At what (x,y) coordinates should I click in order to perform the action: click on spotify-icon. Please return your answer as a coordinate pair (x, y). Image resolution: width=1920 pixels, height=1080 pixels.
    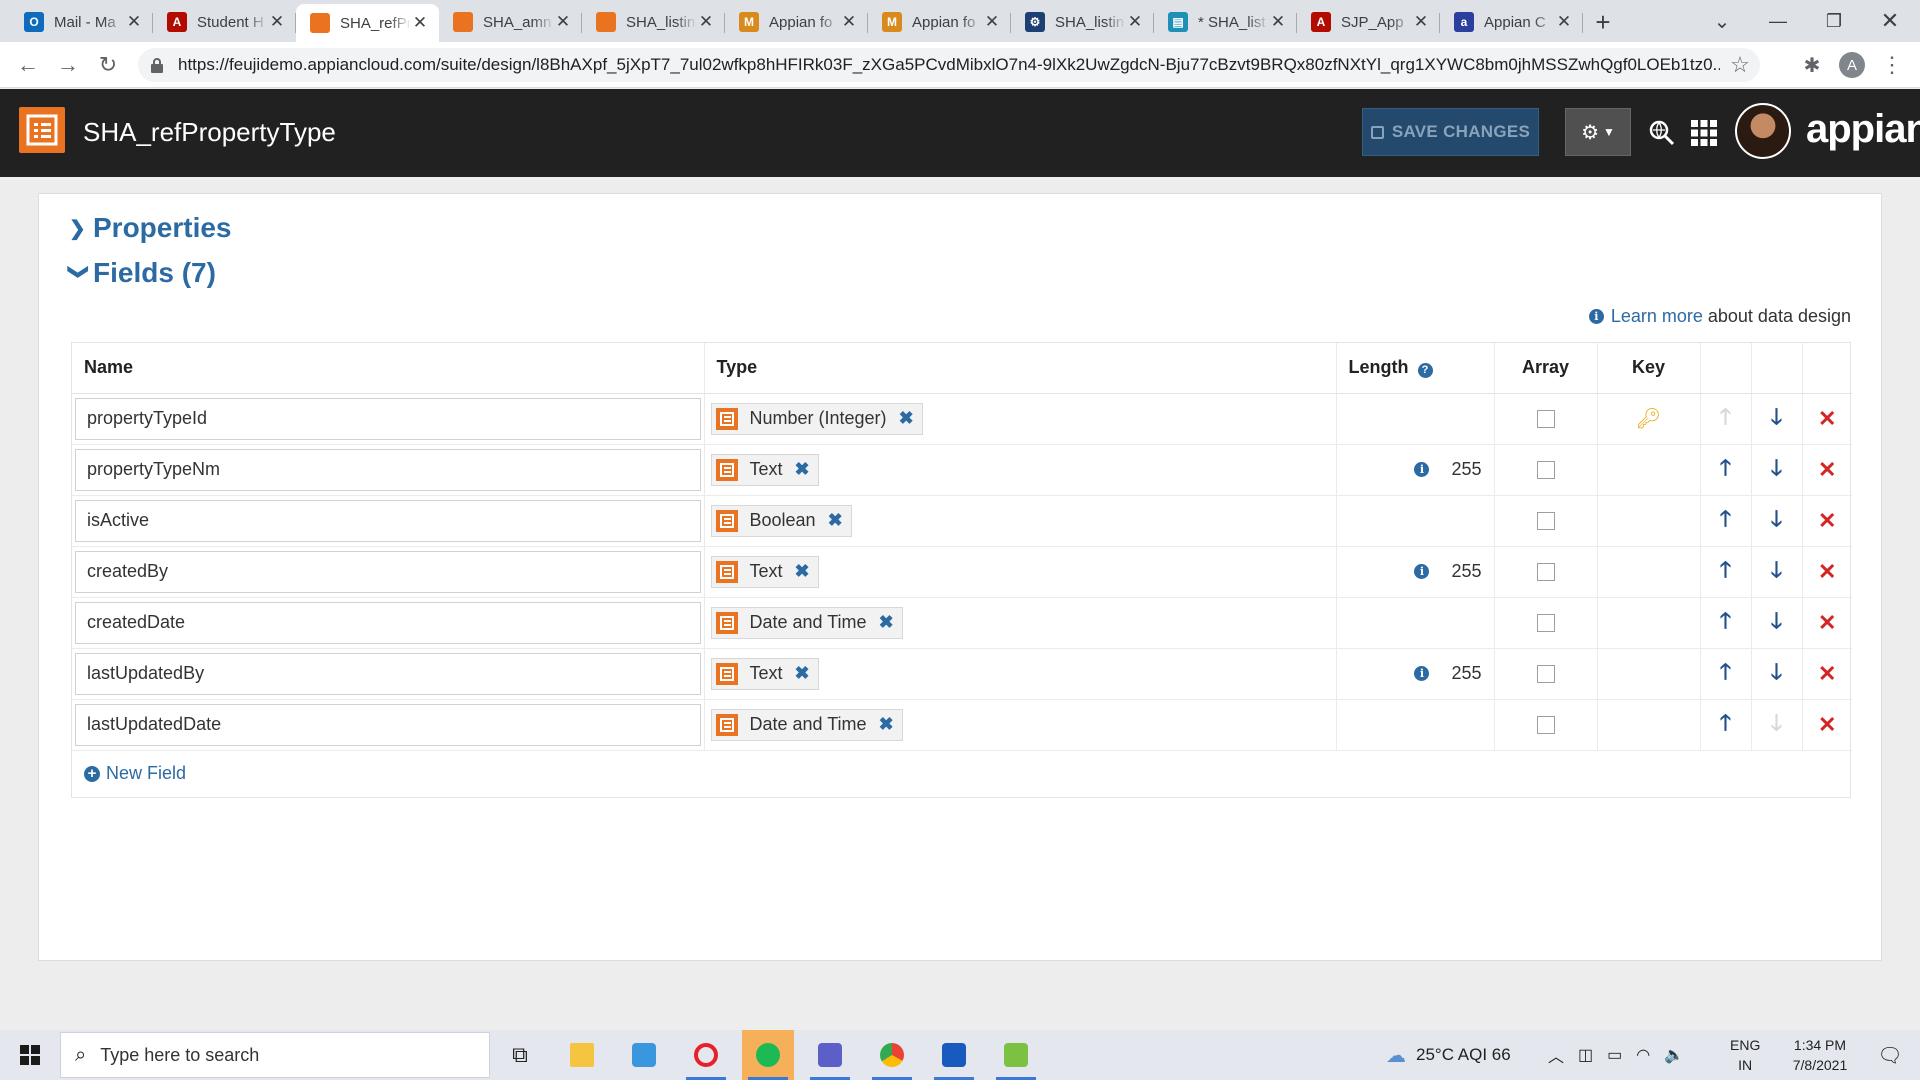
    Looking at the image, I should click on (768, 1055).